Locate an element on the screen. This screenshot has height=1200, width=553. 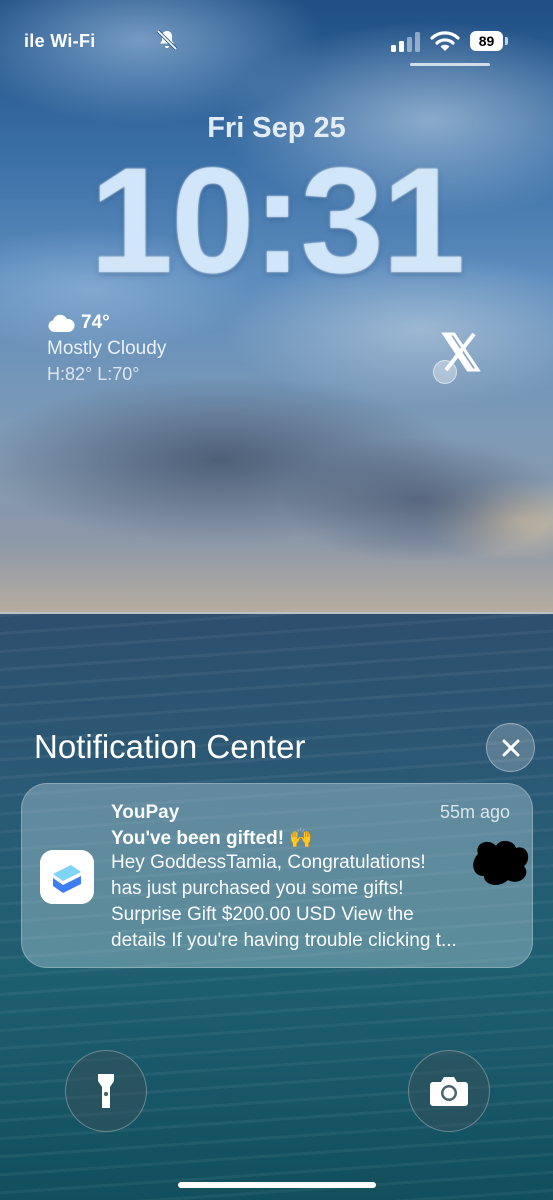
flashlight-button is located at coordinates (106, 1091).